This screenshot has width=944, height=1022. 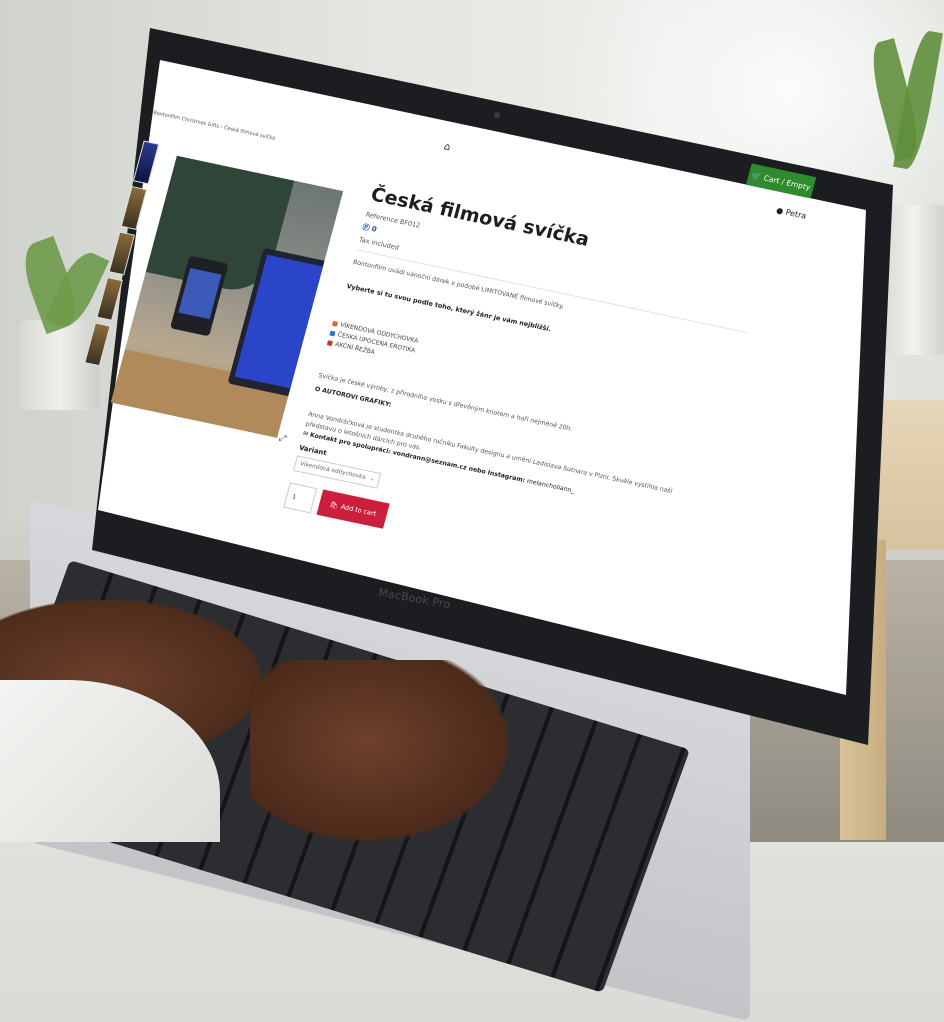 I want to click on cart-icon: 🛒, so click(x=756, y=176).